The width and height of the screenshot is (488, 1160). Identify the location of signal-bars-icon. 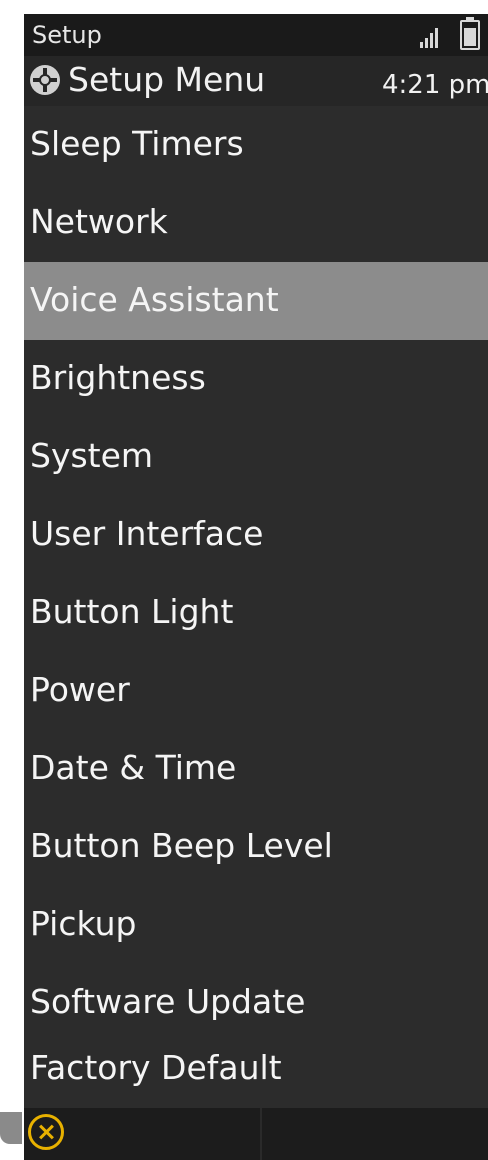
(433, 37).